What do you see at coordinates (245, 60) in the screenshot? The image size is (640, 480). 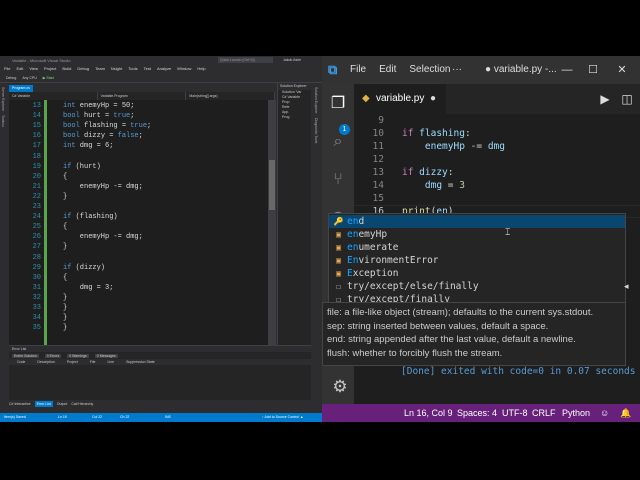 I see `quick-launch-input: Quick Launch (Ctrl+Q)` at bounding box center [245, 60].